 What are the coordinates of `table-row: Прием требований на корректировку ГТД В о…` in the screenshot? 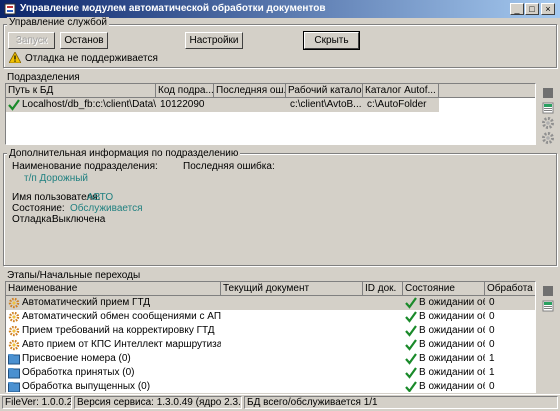 It's located at (270, 331).